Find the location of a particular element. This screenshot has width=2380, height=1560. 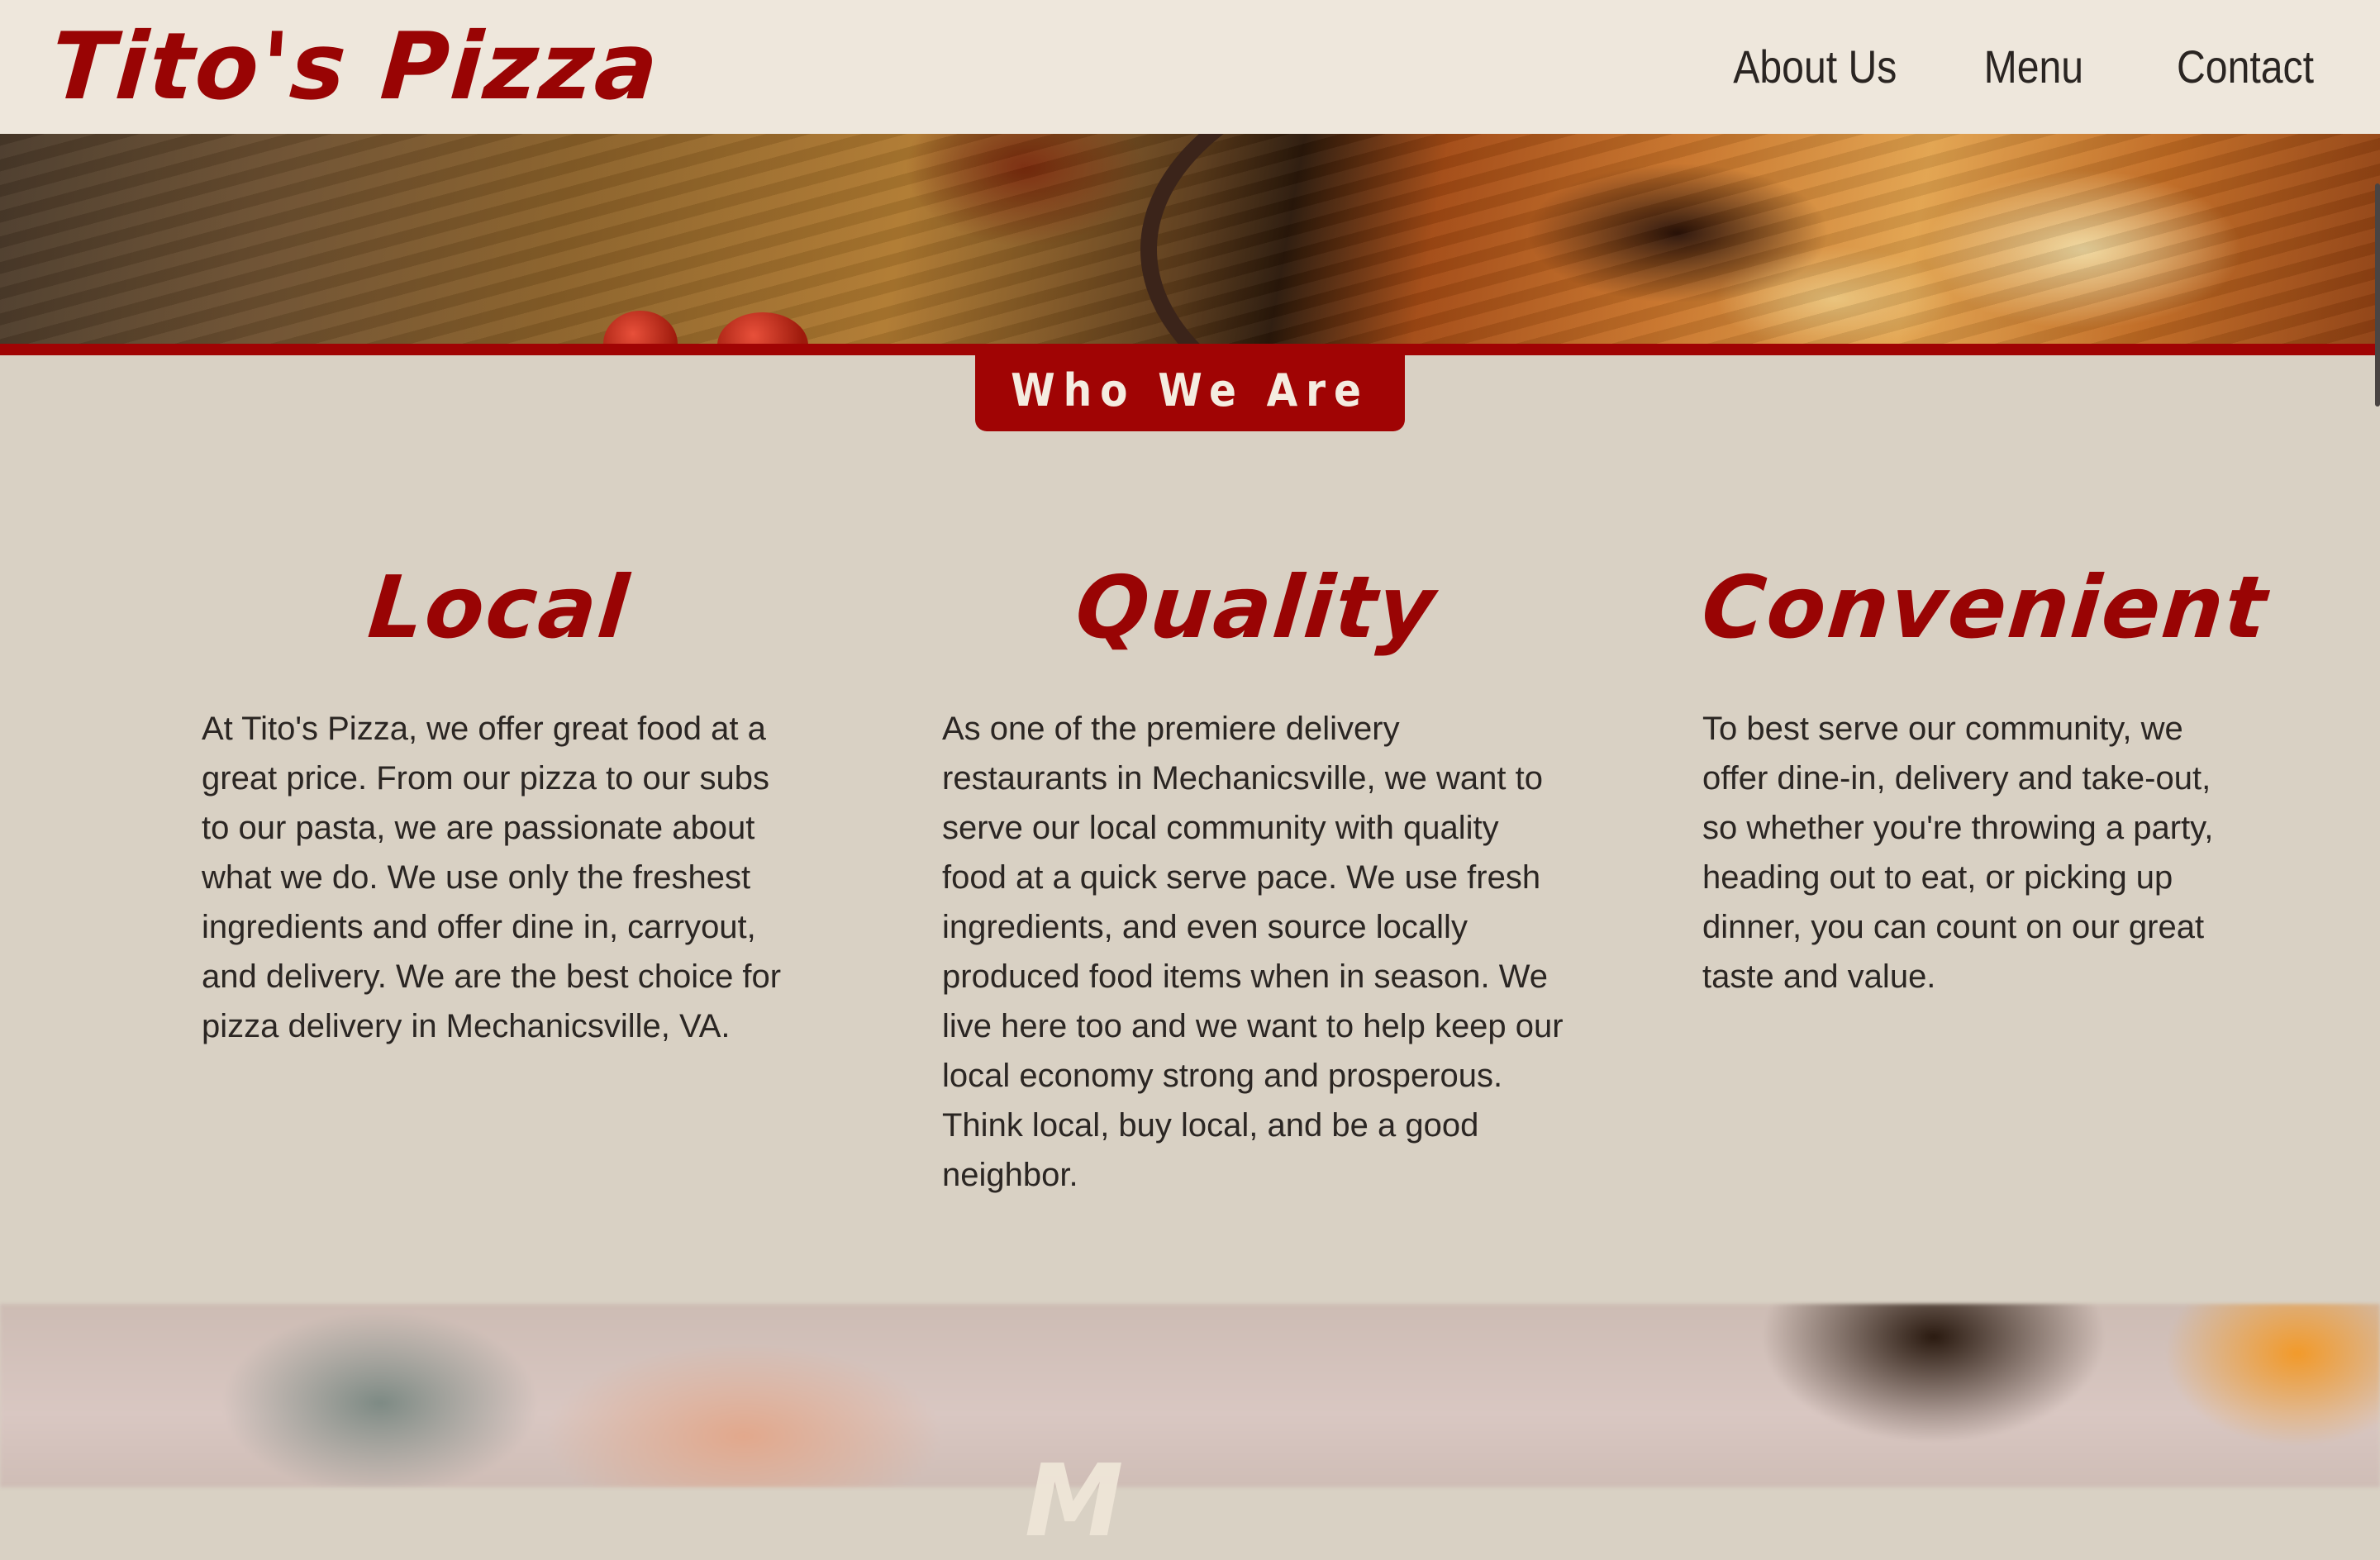

menu-section-heading: M is located at coordinates (1074, 1501).